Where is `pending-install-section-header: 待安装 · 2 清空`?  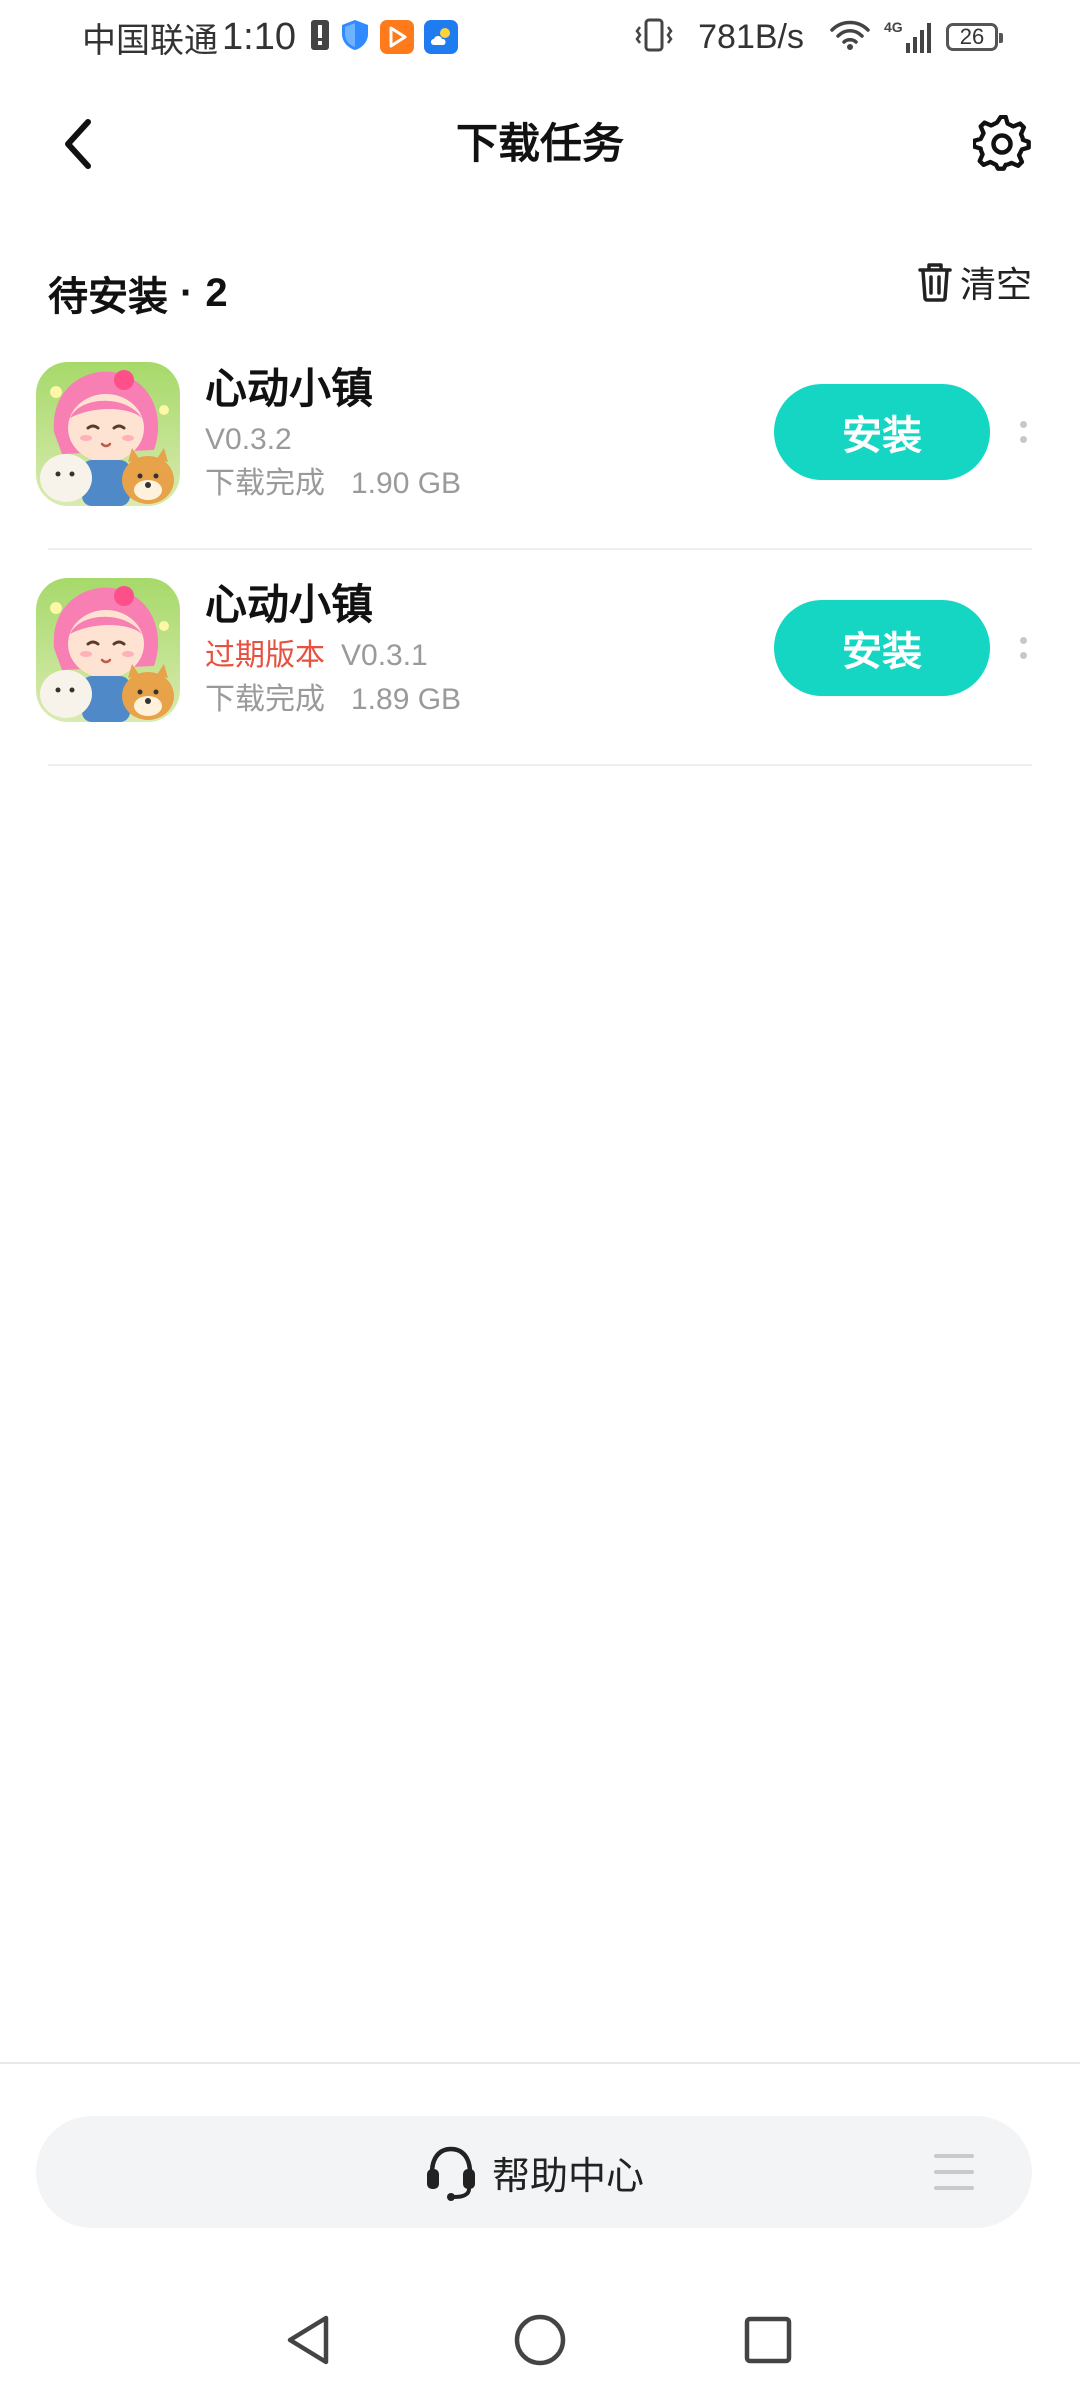 pending-install-section-header: 待安装 · 2 清空 is located at coordinates (540, 288).